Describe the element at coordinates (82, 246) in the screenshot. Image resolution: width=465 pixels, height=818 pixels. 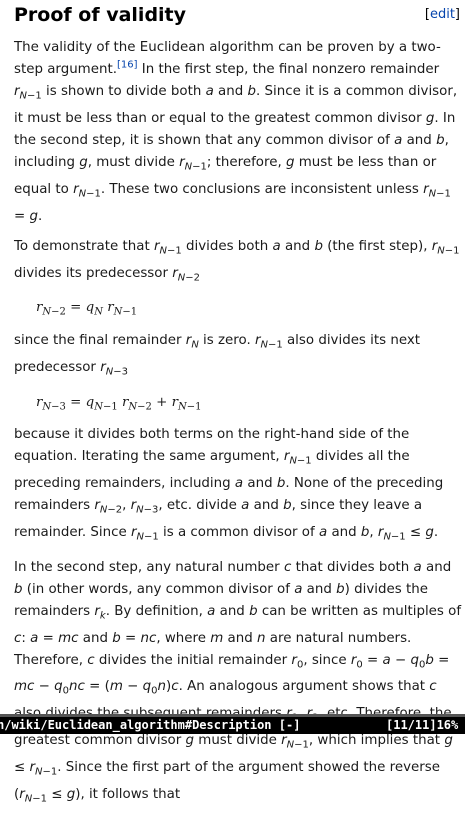
I see `paragraph-2-lead: To demonstrate that` at that location.